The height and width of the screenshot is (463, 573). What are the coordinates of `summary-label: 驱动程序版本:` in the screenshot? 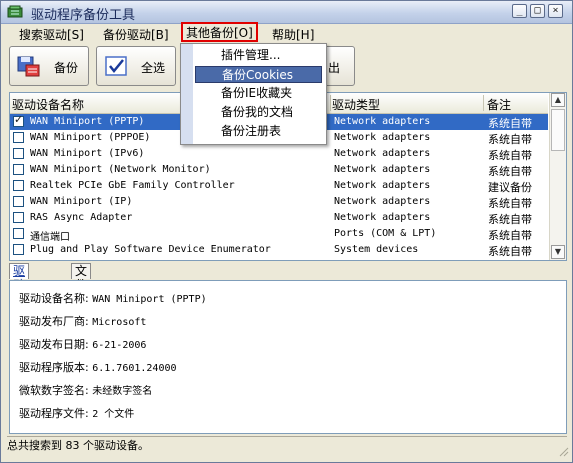 It's located at (54, 367).